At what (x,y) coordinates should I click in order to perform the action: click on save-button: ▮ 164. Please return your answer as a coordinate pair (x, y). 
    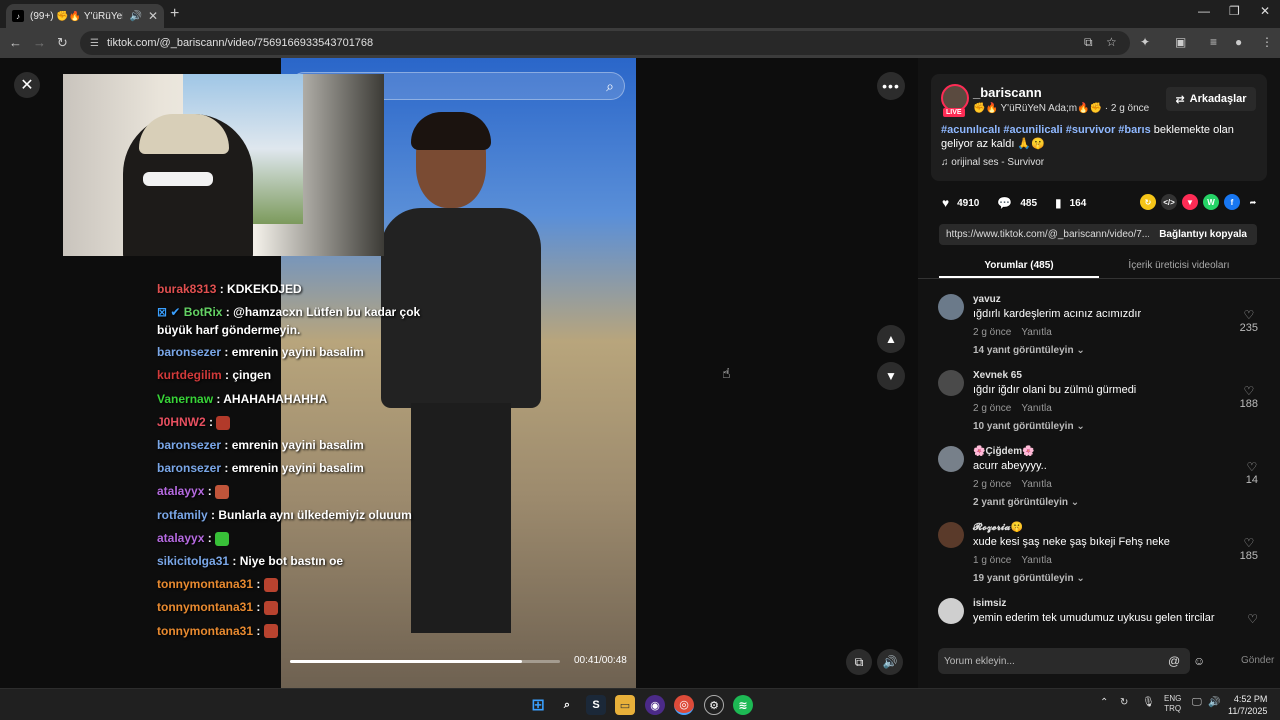
    Looking at the image, I should click on (1070, 203).